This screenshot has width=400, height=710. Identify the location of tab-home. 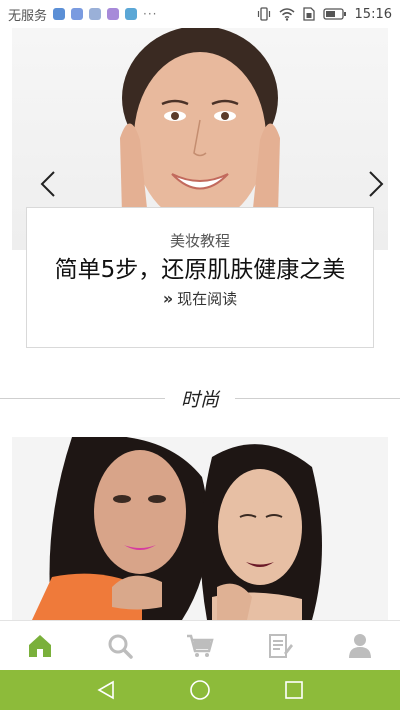
(40, 645).